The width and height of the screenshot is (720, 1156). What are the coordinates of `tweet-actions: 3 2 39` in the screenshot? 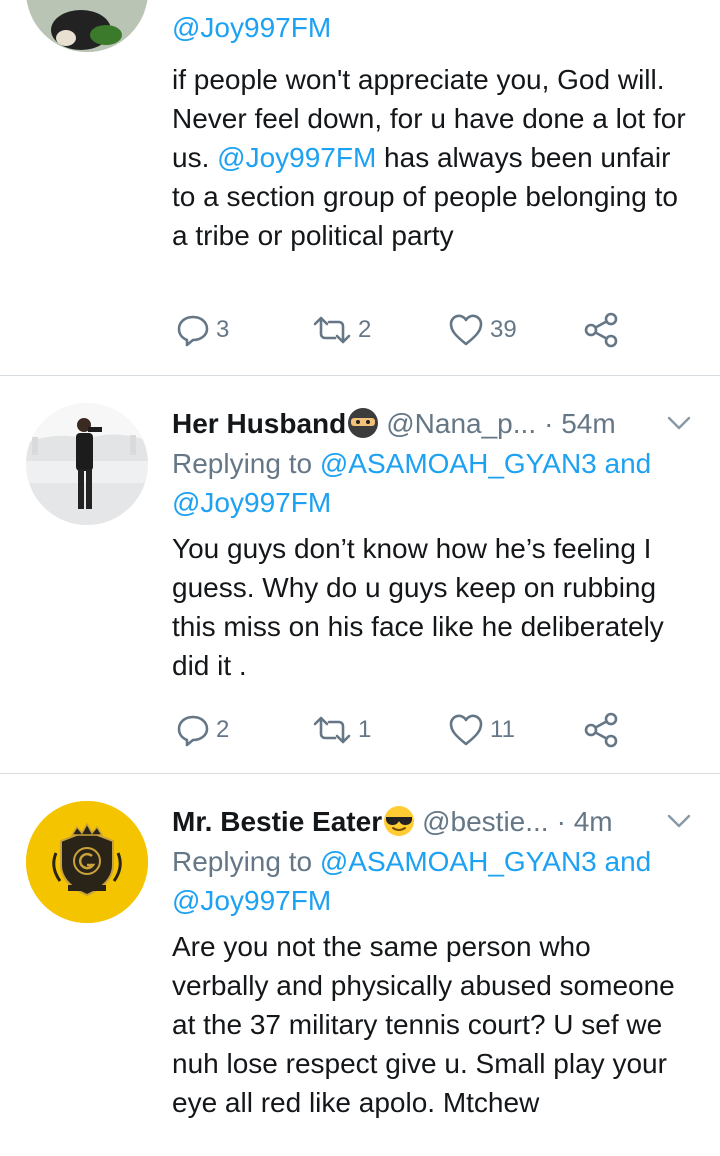 It's located at (407, 330).